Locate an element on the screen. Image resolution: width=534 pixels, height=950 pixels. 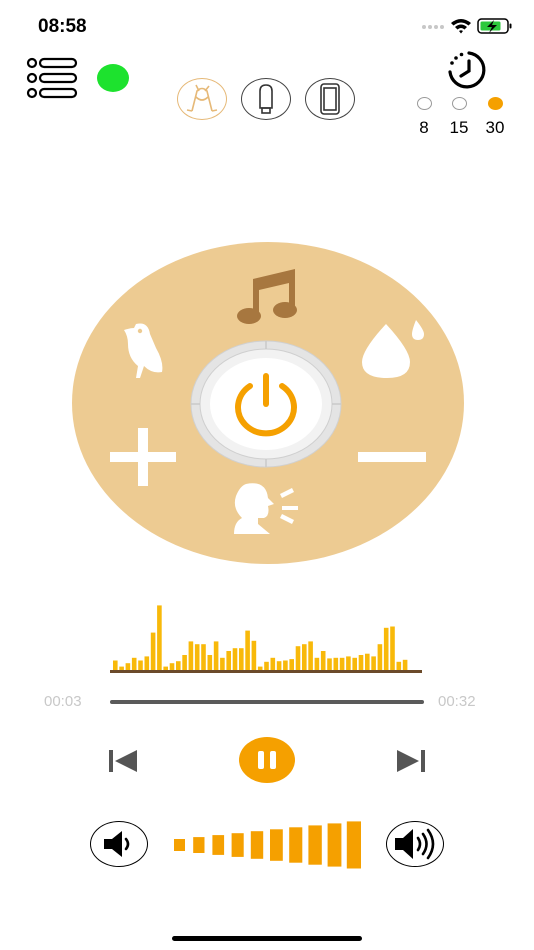
phone-icon is located at coordinates (330, 99).